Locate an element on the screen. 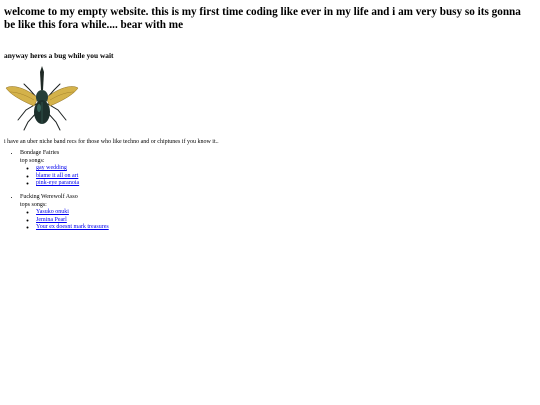 The height and width of the screenshot is (405, 540). band-name: Bondage Fairies is located at coordinates (40, 153).